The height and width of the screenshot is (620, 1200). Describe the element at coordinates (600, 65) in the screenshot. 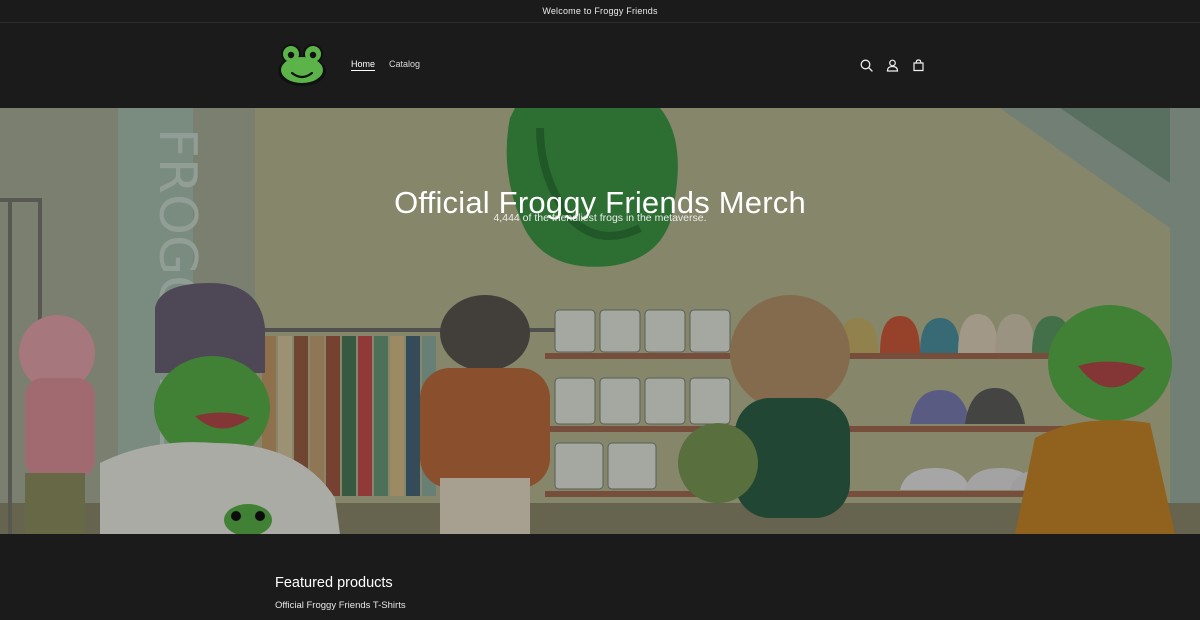

I see `site-header: Home Catalog` at that location.